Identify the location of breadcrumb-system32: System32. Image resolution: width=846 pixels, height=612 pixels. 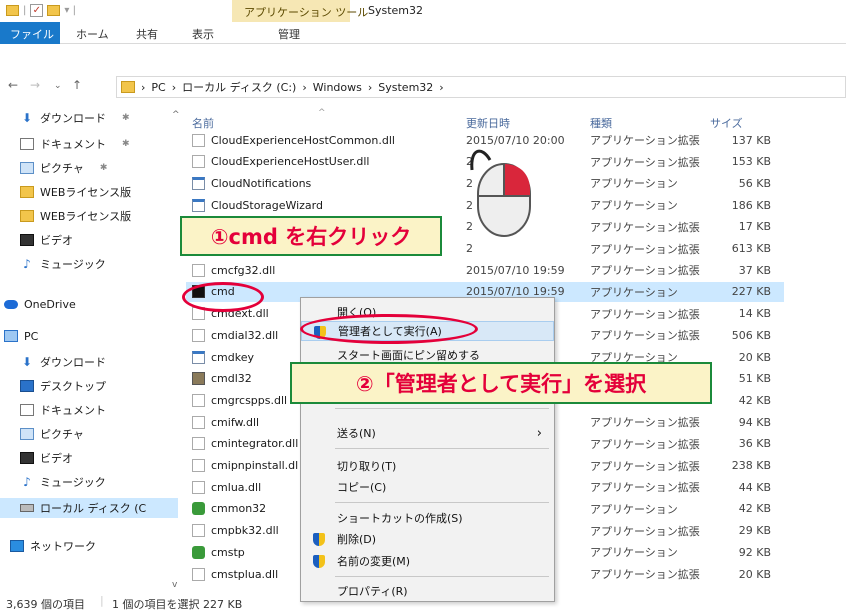
(405, 87).